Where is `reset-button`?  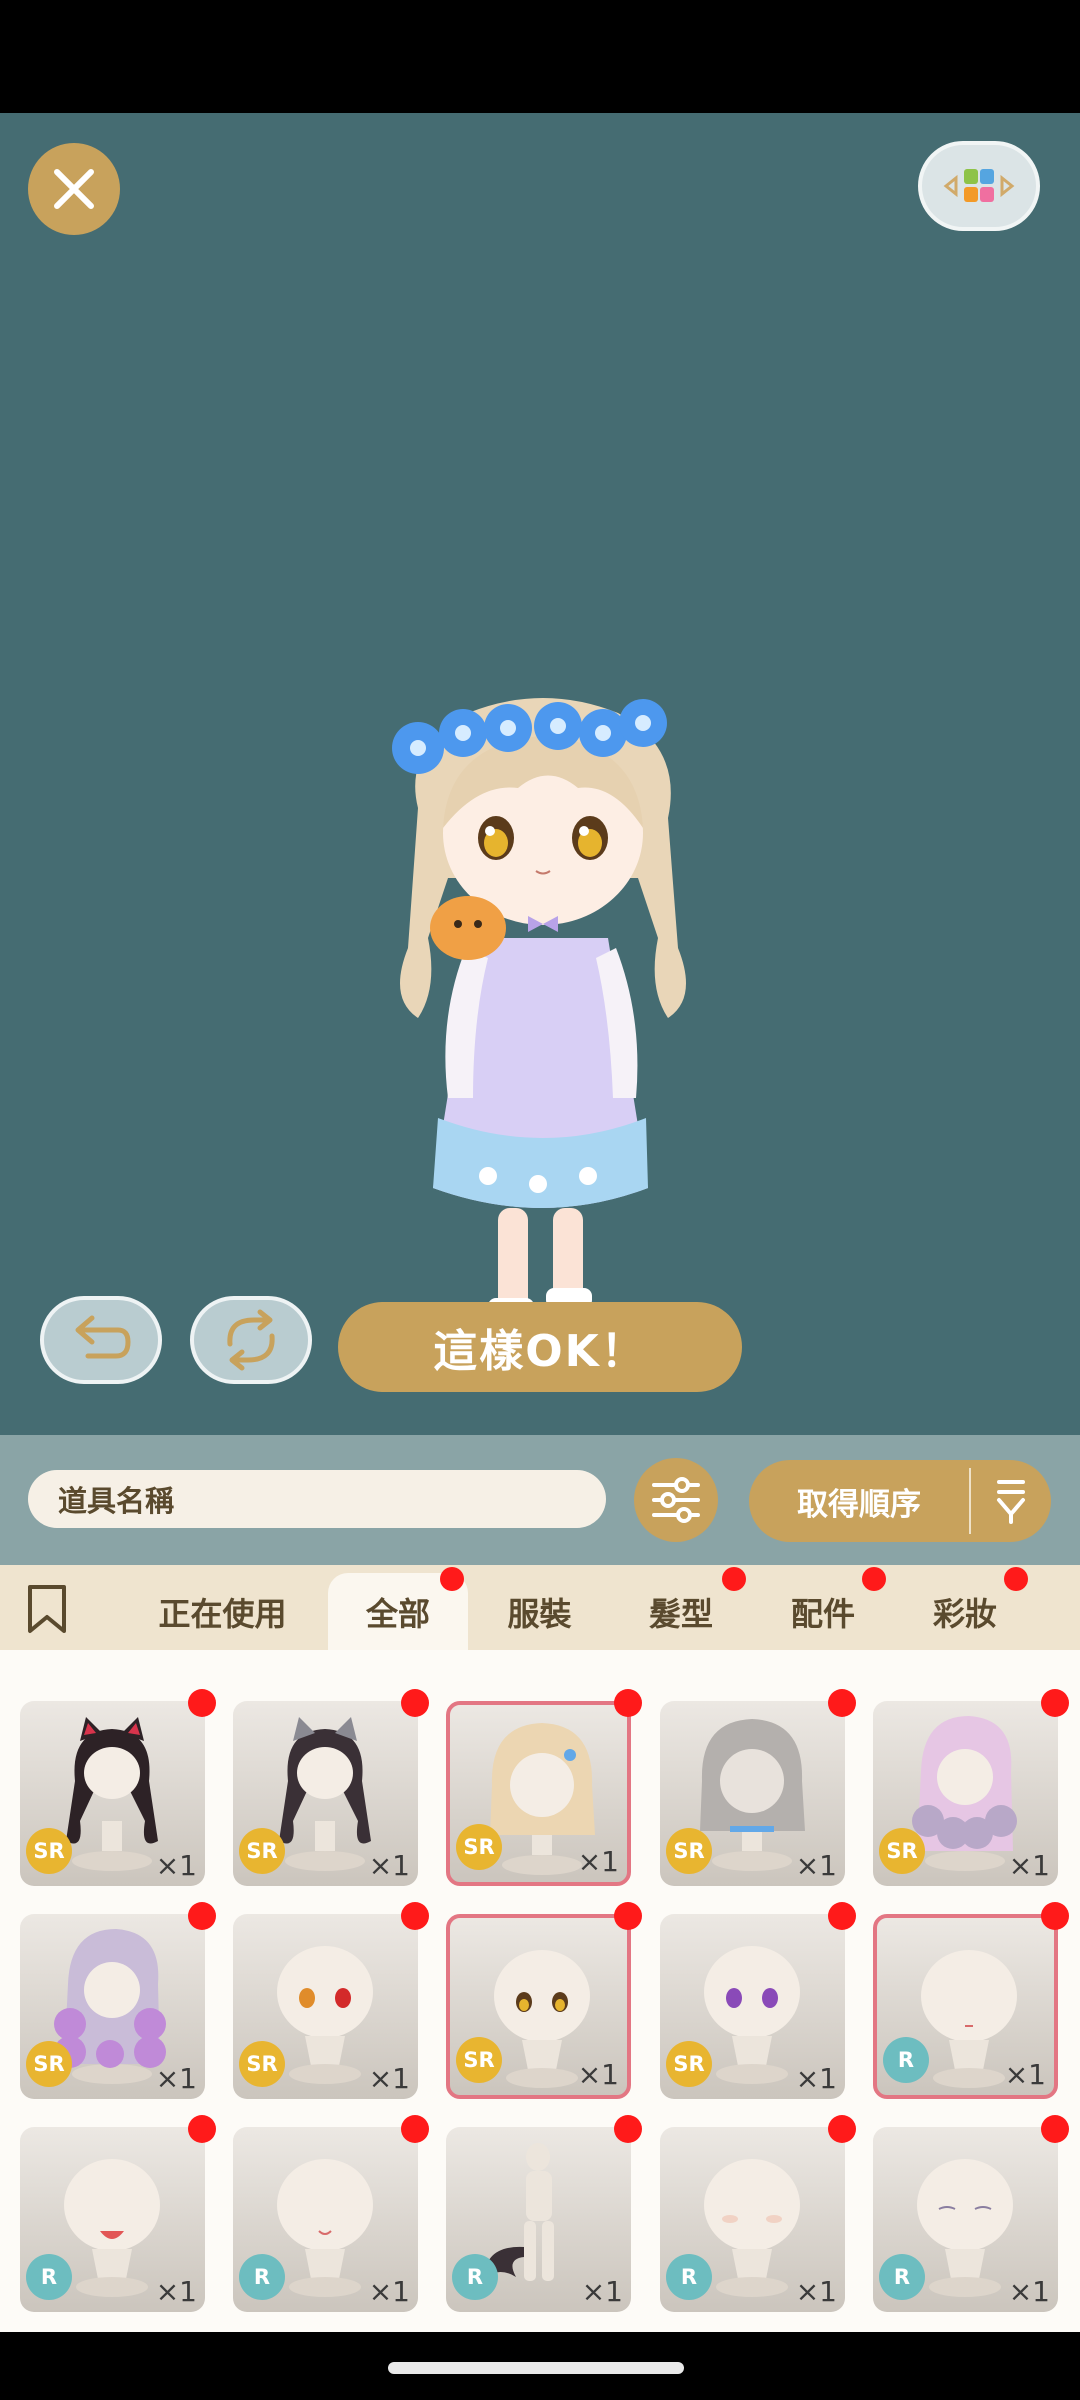 reset-button is located at coordinates (251, 1340).